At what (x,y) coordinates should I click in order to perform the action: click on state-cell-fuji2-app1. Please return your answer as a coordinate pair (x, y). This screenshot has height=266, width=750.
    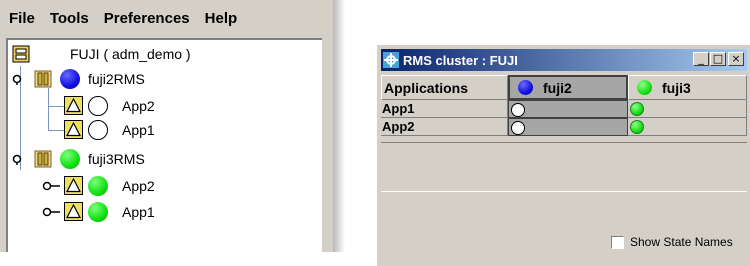
    Looking at the image, I should click on (568, 109).